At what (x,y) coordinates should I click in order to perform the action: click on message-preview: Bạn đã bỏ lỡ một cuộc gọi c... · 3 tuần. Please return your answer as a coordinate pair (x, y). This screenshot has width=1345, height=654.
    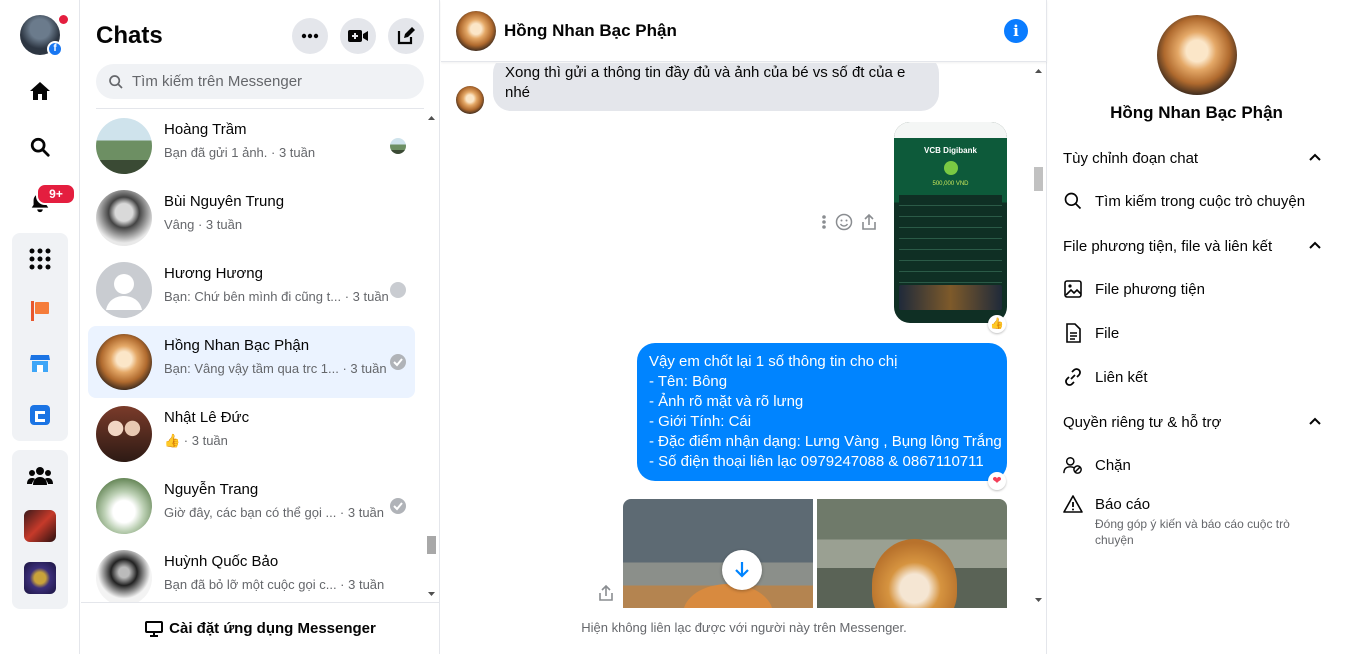
    Looking at the image, I should click on (274, 584).